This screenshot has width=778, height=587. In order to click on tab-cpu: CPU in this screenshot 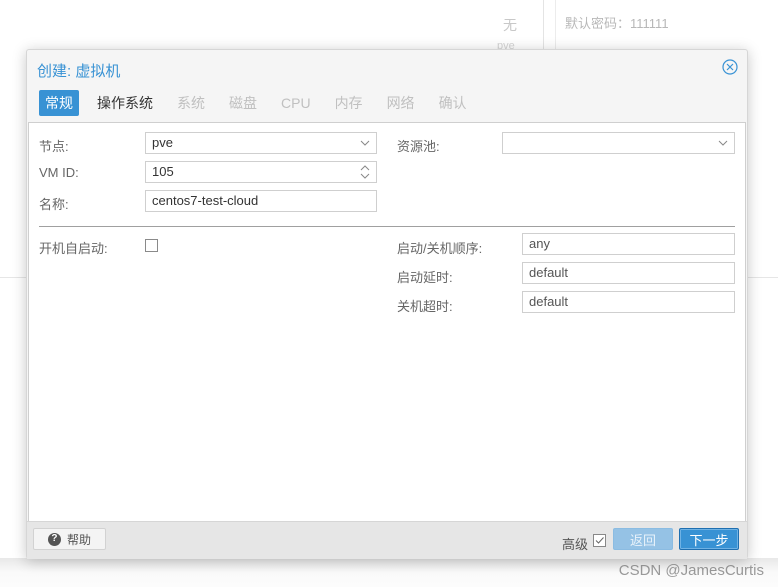, I will do `click(296, 103)`.